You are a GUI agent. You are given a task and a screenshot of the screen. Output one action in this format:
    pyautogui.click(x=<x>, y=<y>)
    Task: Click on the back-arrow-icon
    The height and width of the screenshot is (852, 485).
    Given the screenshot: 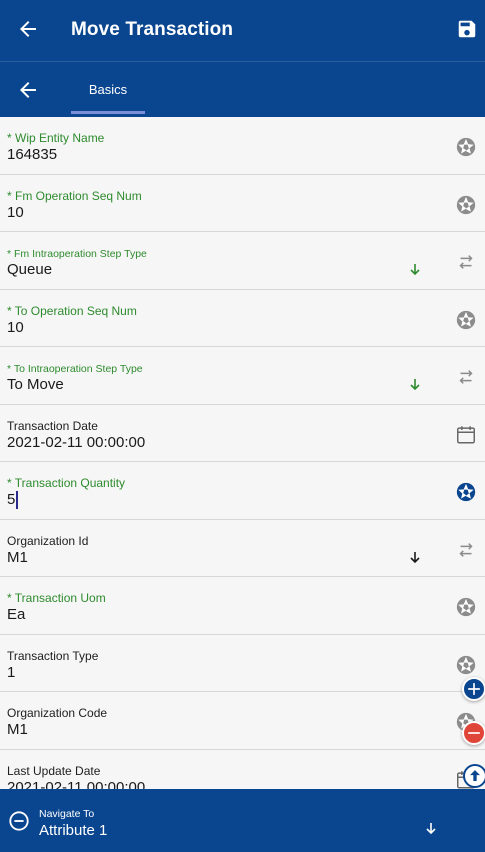 What is the action you would take?
    pyautogui.click(x=28, y=29)
    